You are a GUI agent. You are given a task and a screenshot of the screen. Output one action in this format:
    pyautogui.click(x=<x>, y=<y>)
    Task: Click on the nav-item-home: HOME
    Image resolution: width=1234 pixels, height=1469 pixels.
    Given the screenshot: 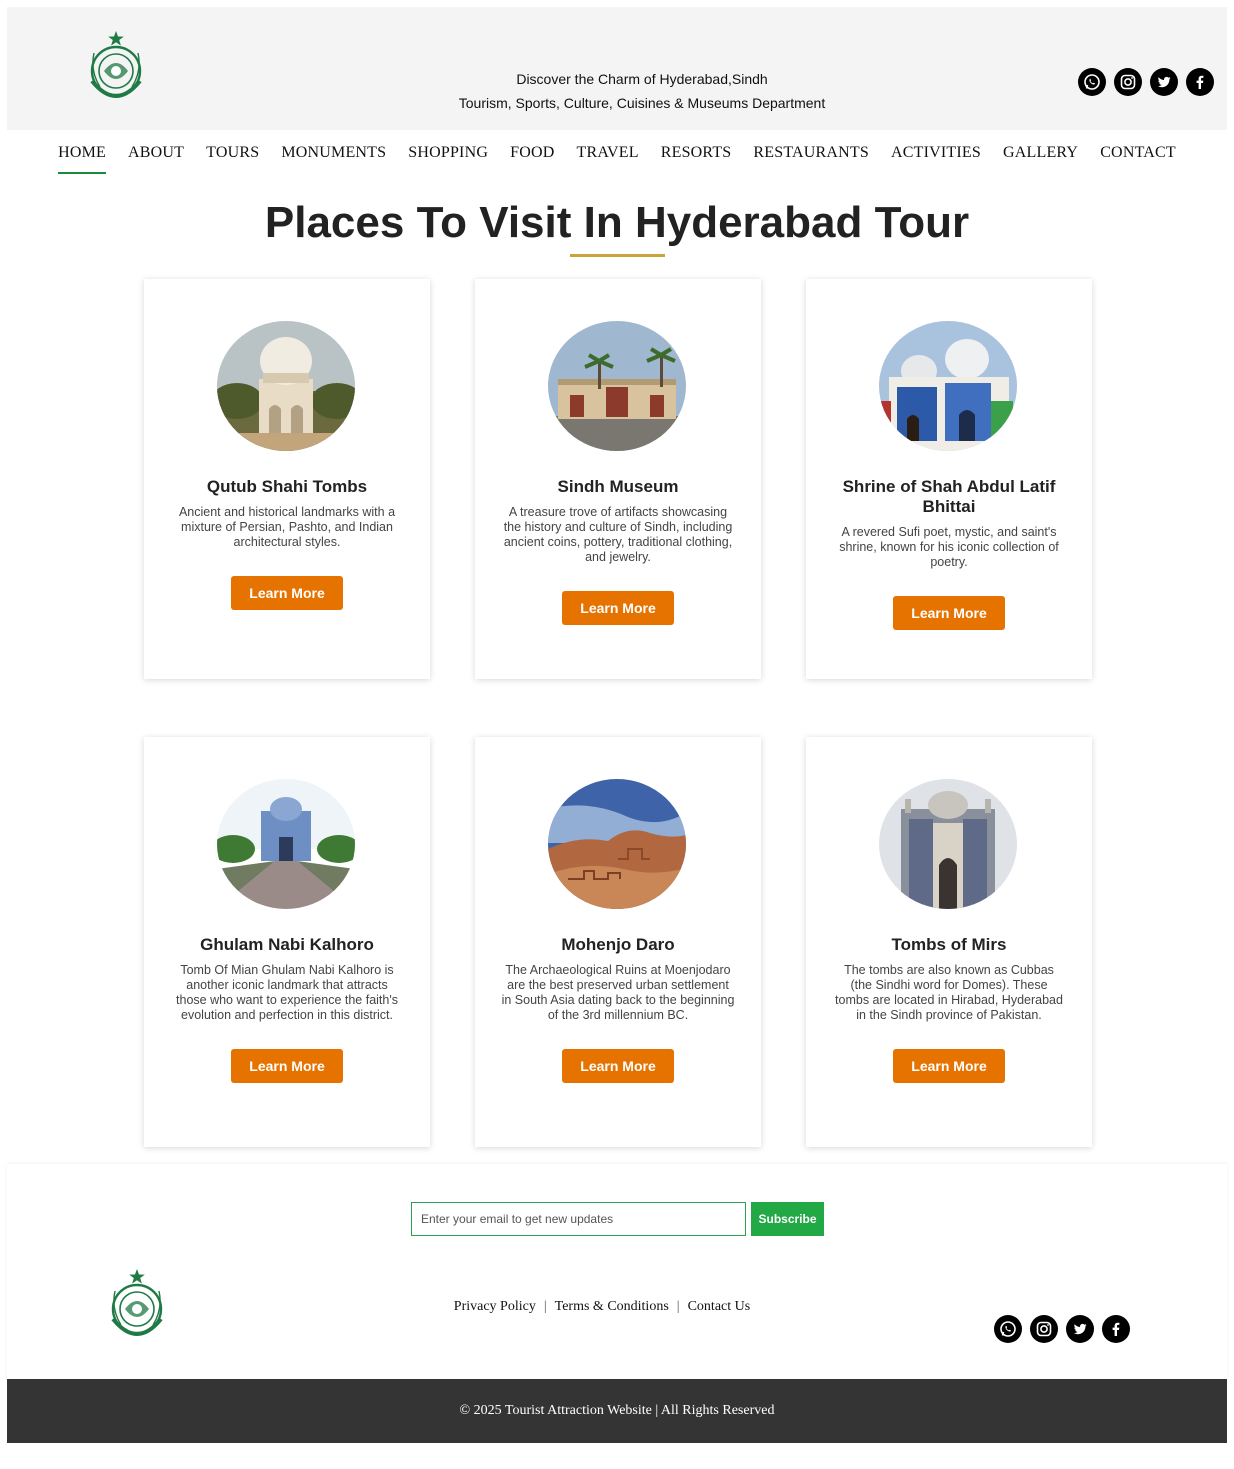 What is the action you would take?
    pyautogui.click(x=82, y=159)
    